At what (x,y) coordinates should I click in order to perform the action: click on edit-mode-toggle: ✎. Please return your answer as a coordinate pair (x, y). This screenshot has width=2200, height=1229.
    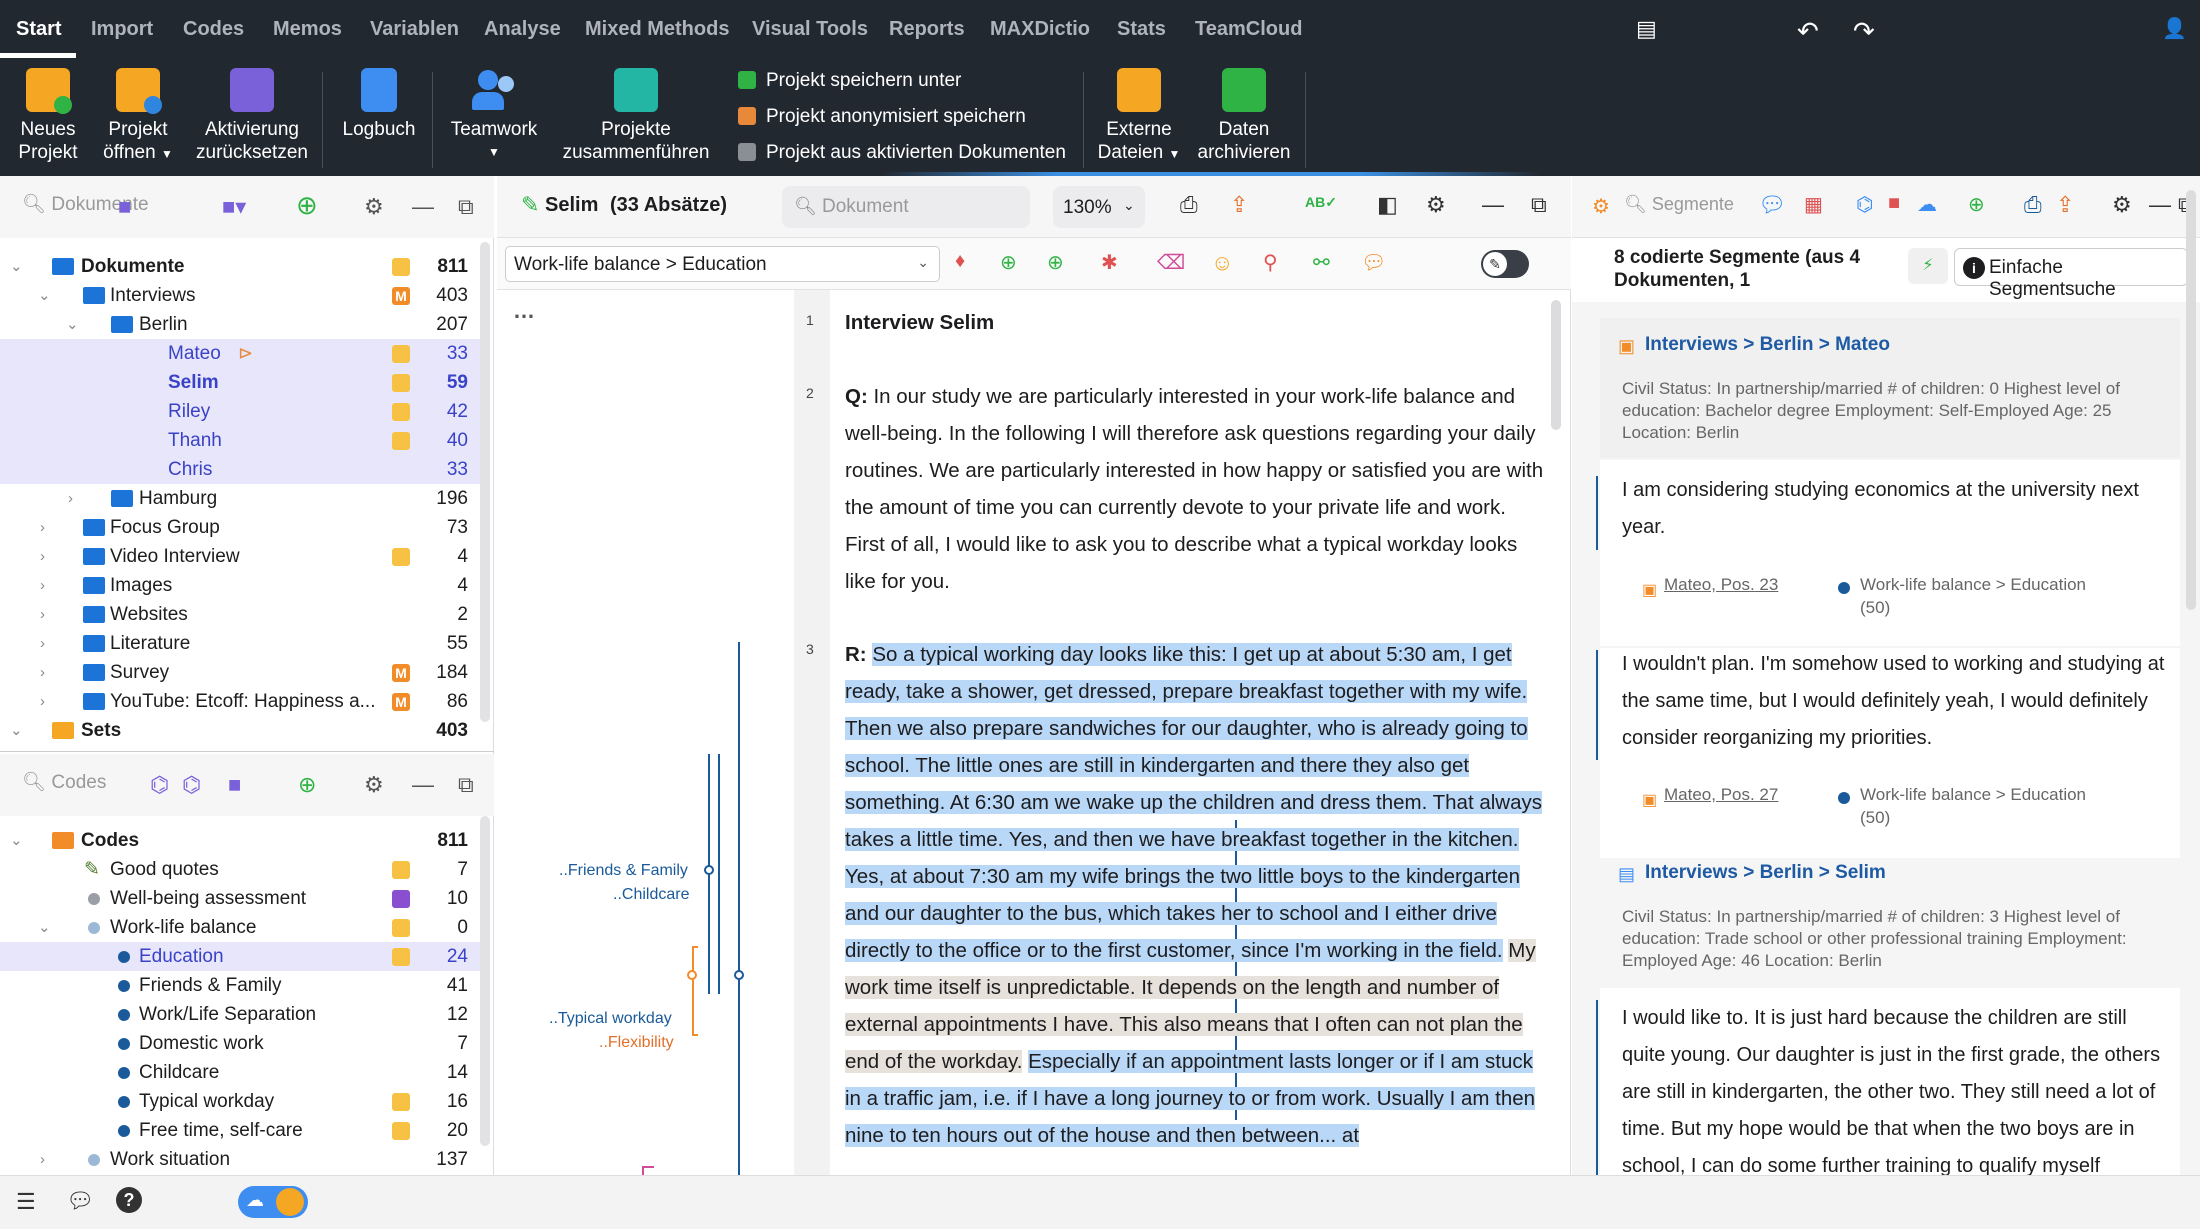
    Looking at the image, I should click on (1505, 264).